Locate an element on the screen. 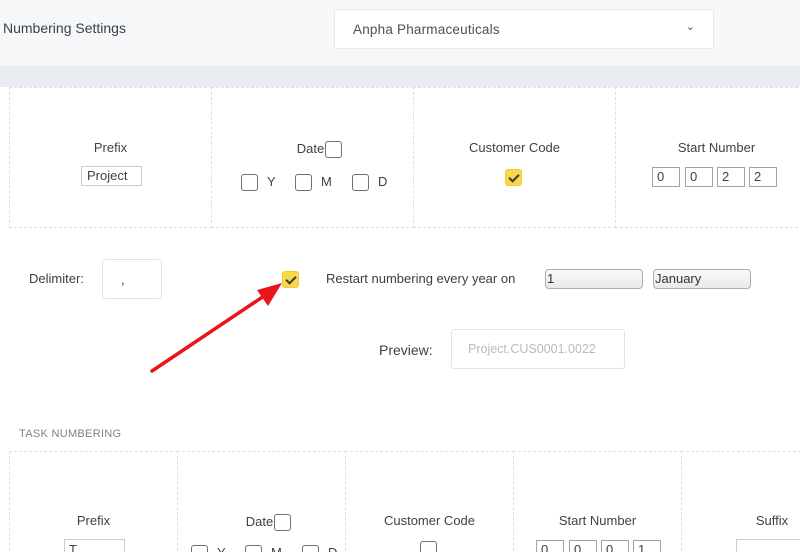 The image size is (800, 552). task-year-checkbox is located at coordinates (199, 548).